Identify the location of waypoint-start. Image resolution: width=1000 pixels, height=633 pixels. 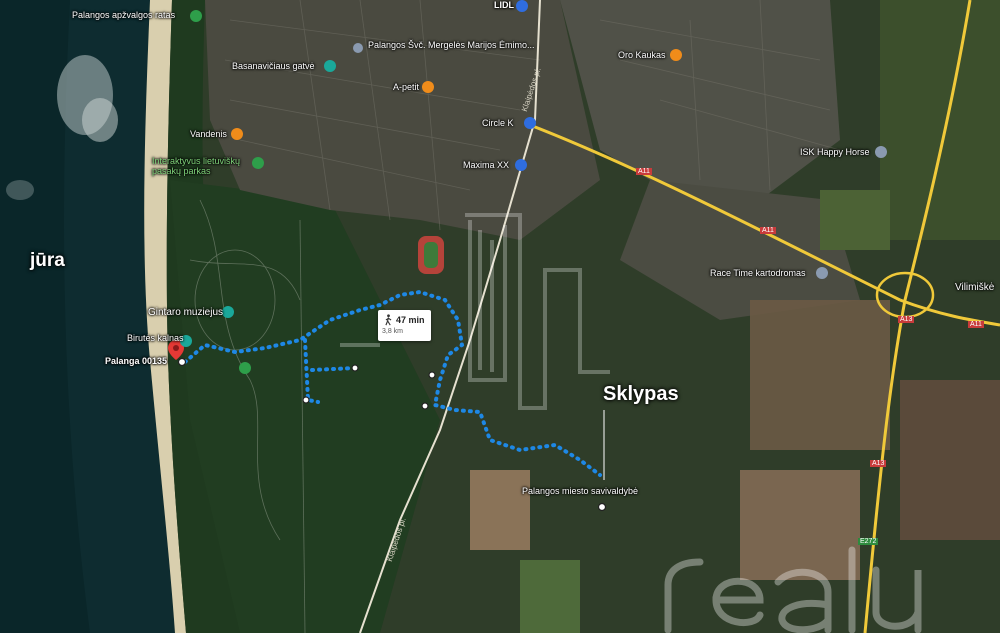
(182, 362).